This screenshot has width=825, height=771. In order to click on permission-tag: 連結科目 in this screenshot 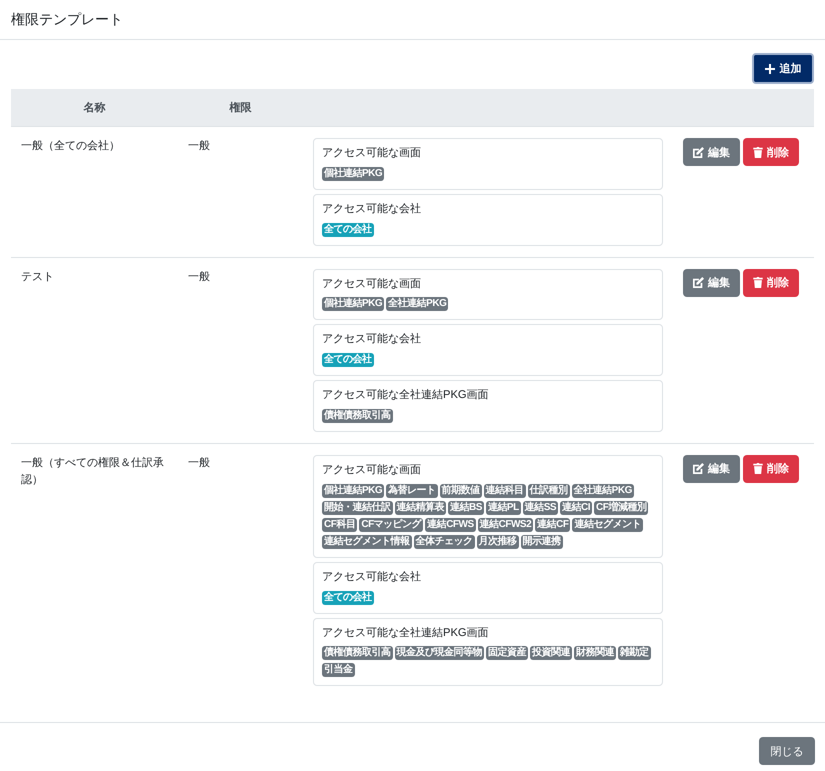, I will do `click(505, 491)`.